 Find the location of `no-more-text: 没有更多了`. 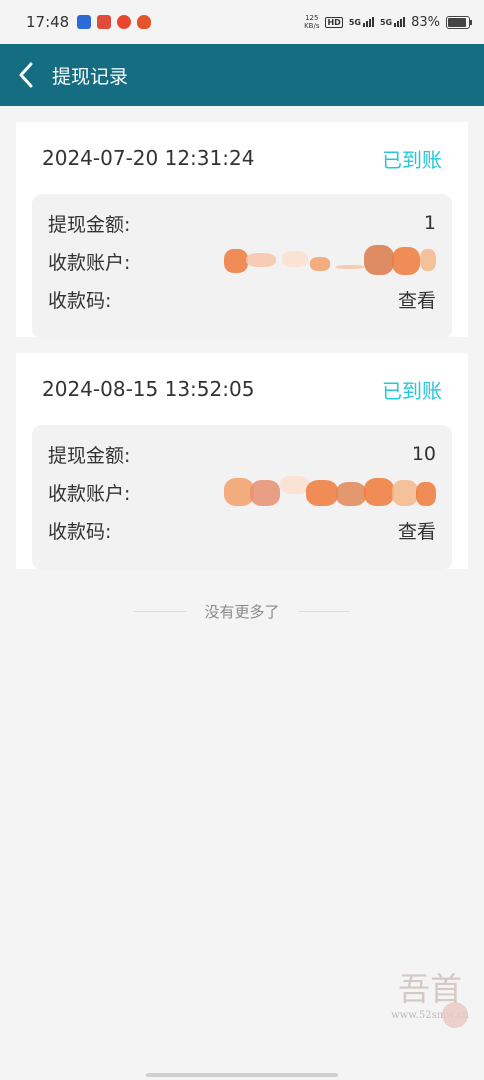

no-more-text: 没有更多了 is located at coordinates (242, 611).